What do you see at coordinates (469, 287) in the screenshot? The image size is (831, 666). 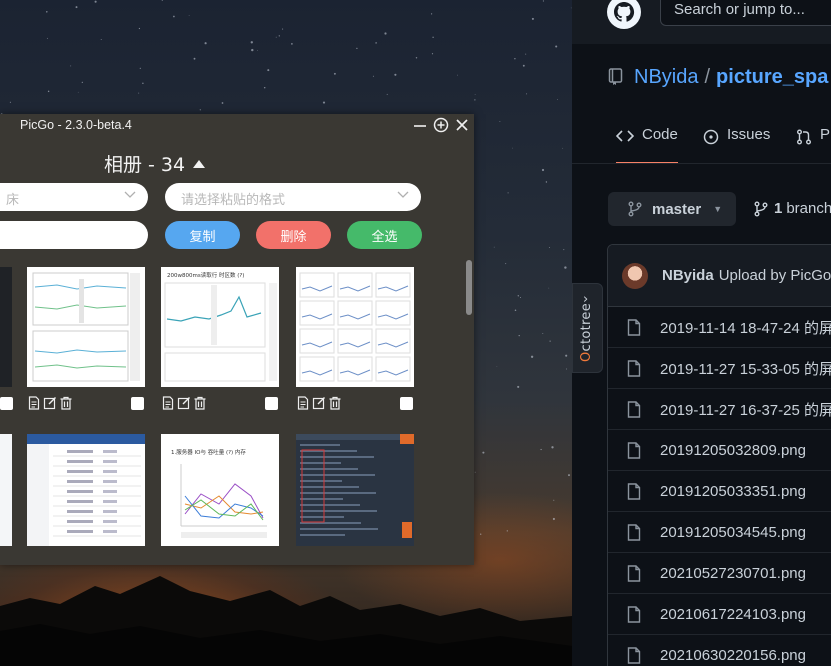 I see `scrollbar-thumb` at bounding box center [469, 287].